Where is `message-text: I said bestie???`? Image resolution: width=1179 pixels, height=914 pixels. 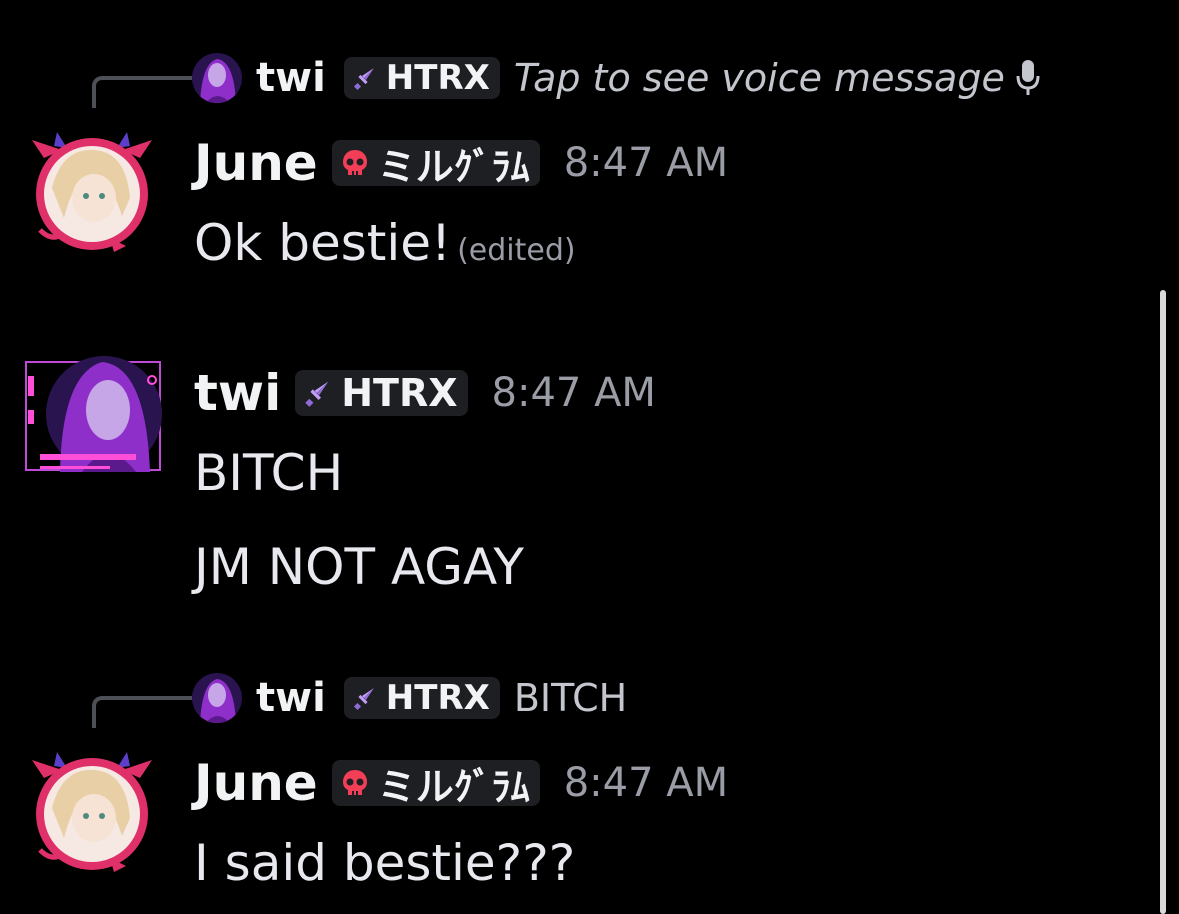 message-text: I said bestie??? is located at coordinates (385, 863).